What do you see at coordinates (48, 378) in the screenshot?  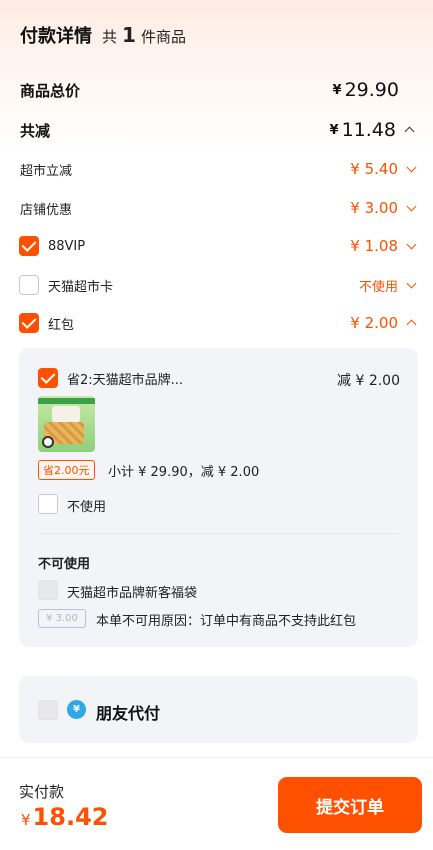 I see `redpacket-option-checkbox` at bounding box center [48, 378].